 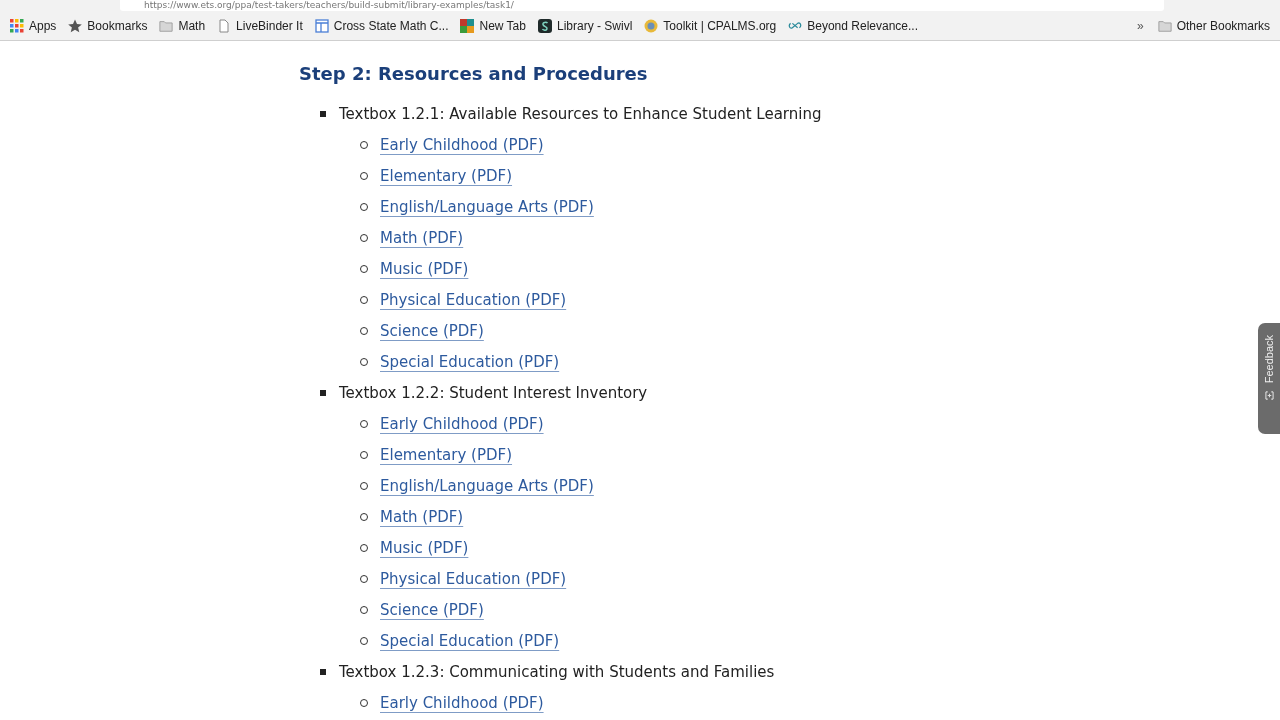 What do you see at coordinates (467, 25) in the screenshot?
I see `tiles-icon` at bounding box center [467, 25].